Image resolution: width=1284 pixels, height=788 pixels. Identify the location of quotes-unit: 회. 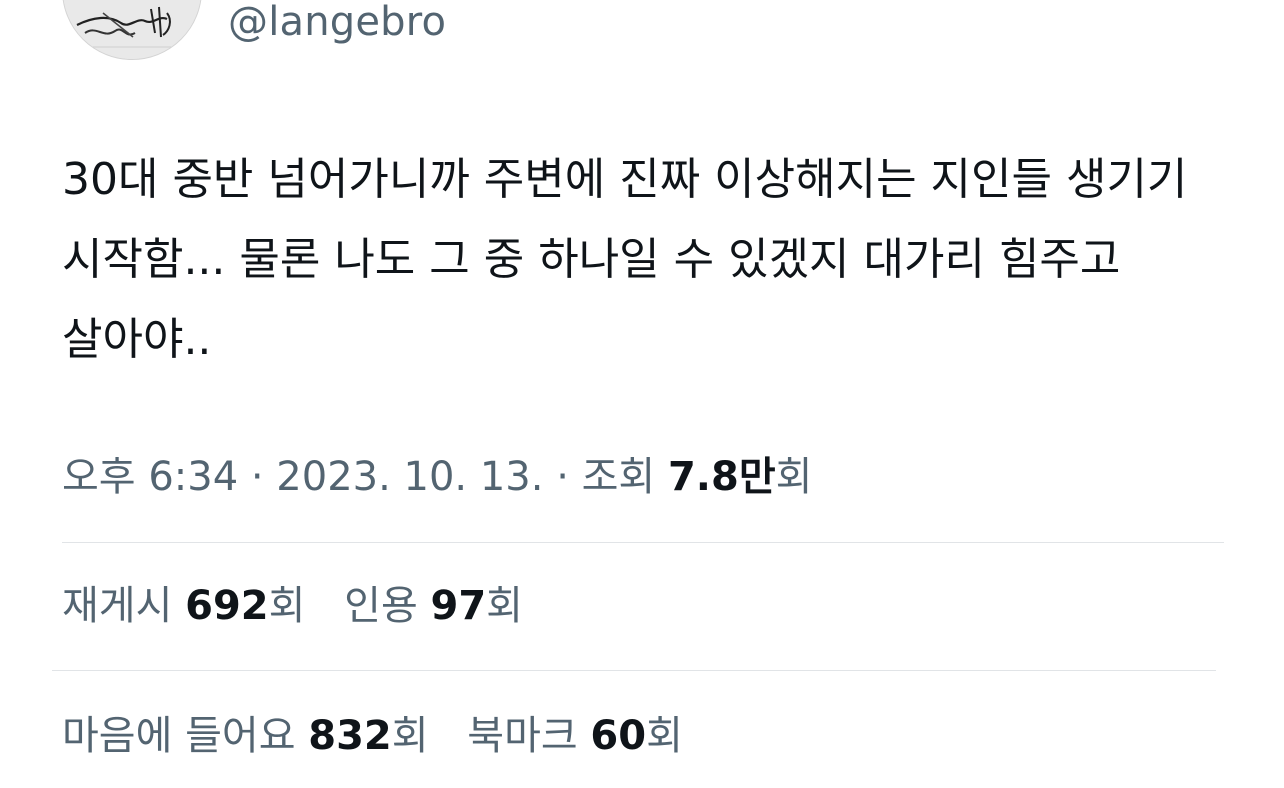
(504, 606).